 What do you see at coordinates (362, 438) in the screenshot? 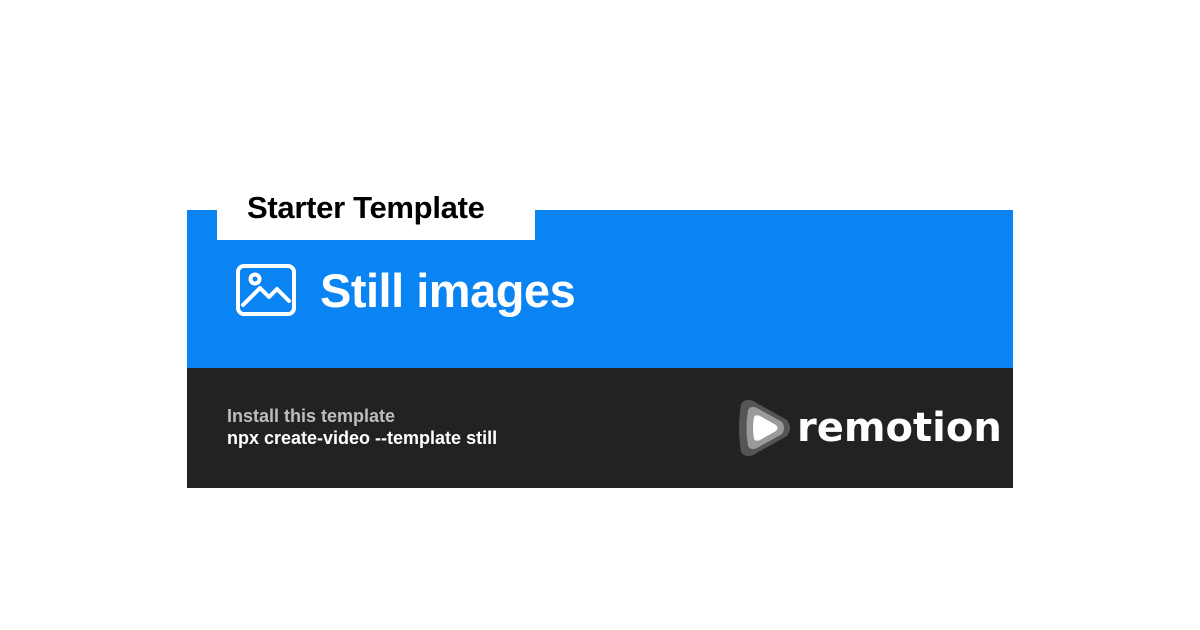
I see `install-command: npx create-video --template still` at bounding box center [362, 438].